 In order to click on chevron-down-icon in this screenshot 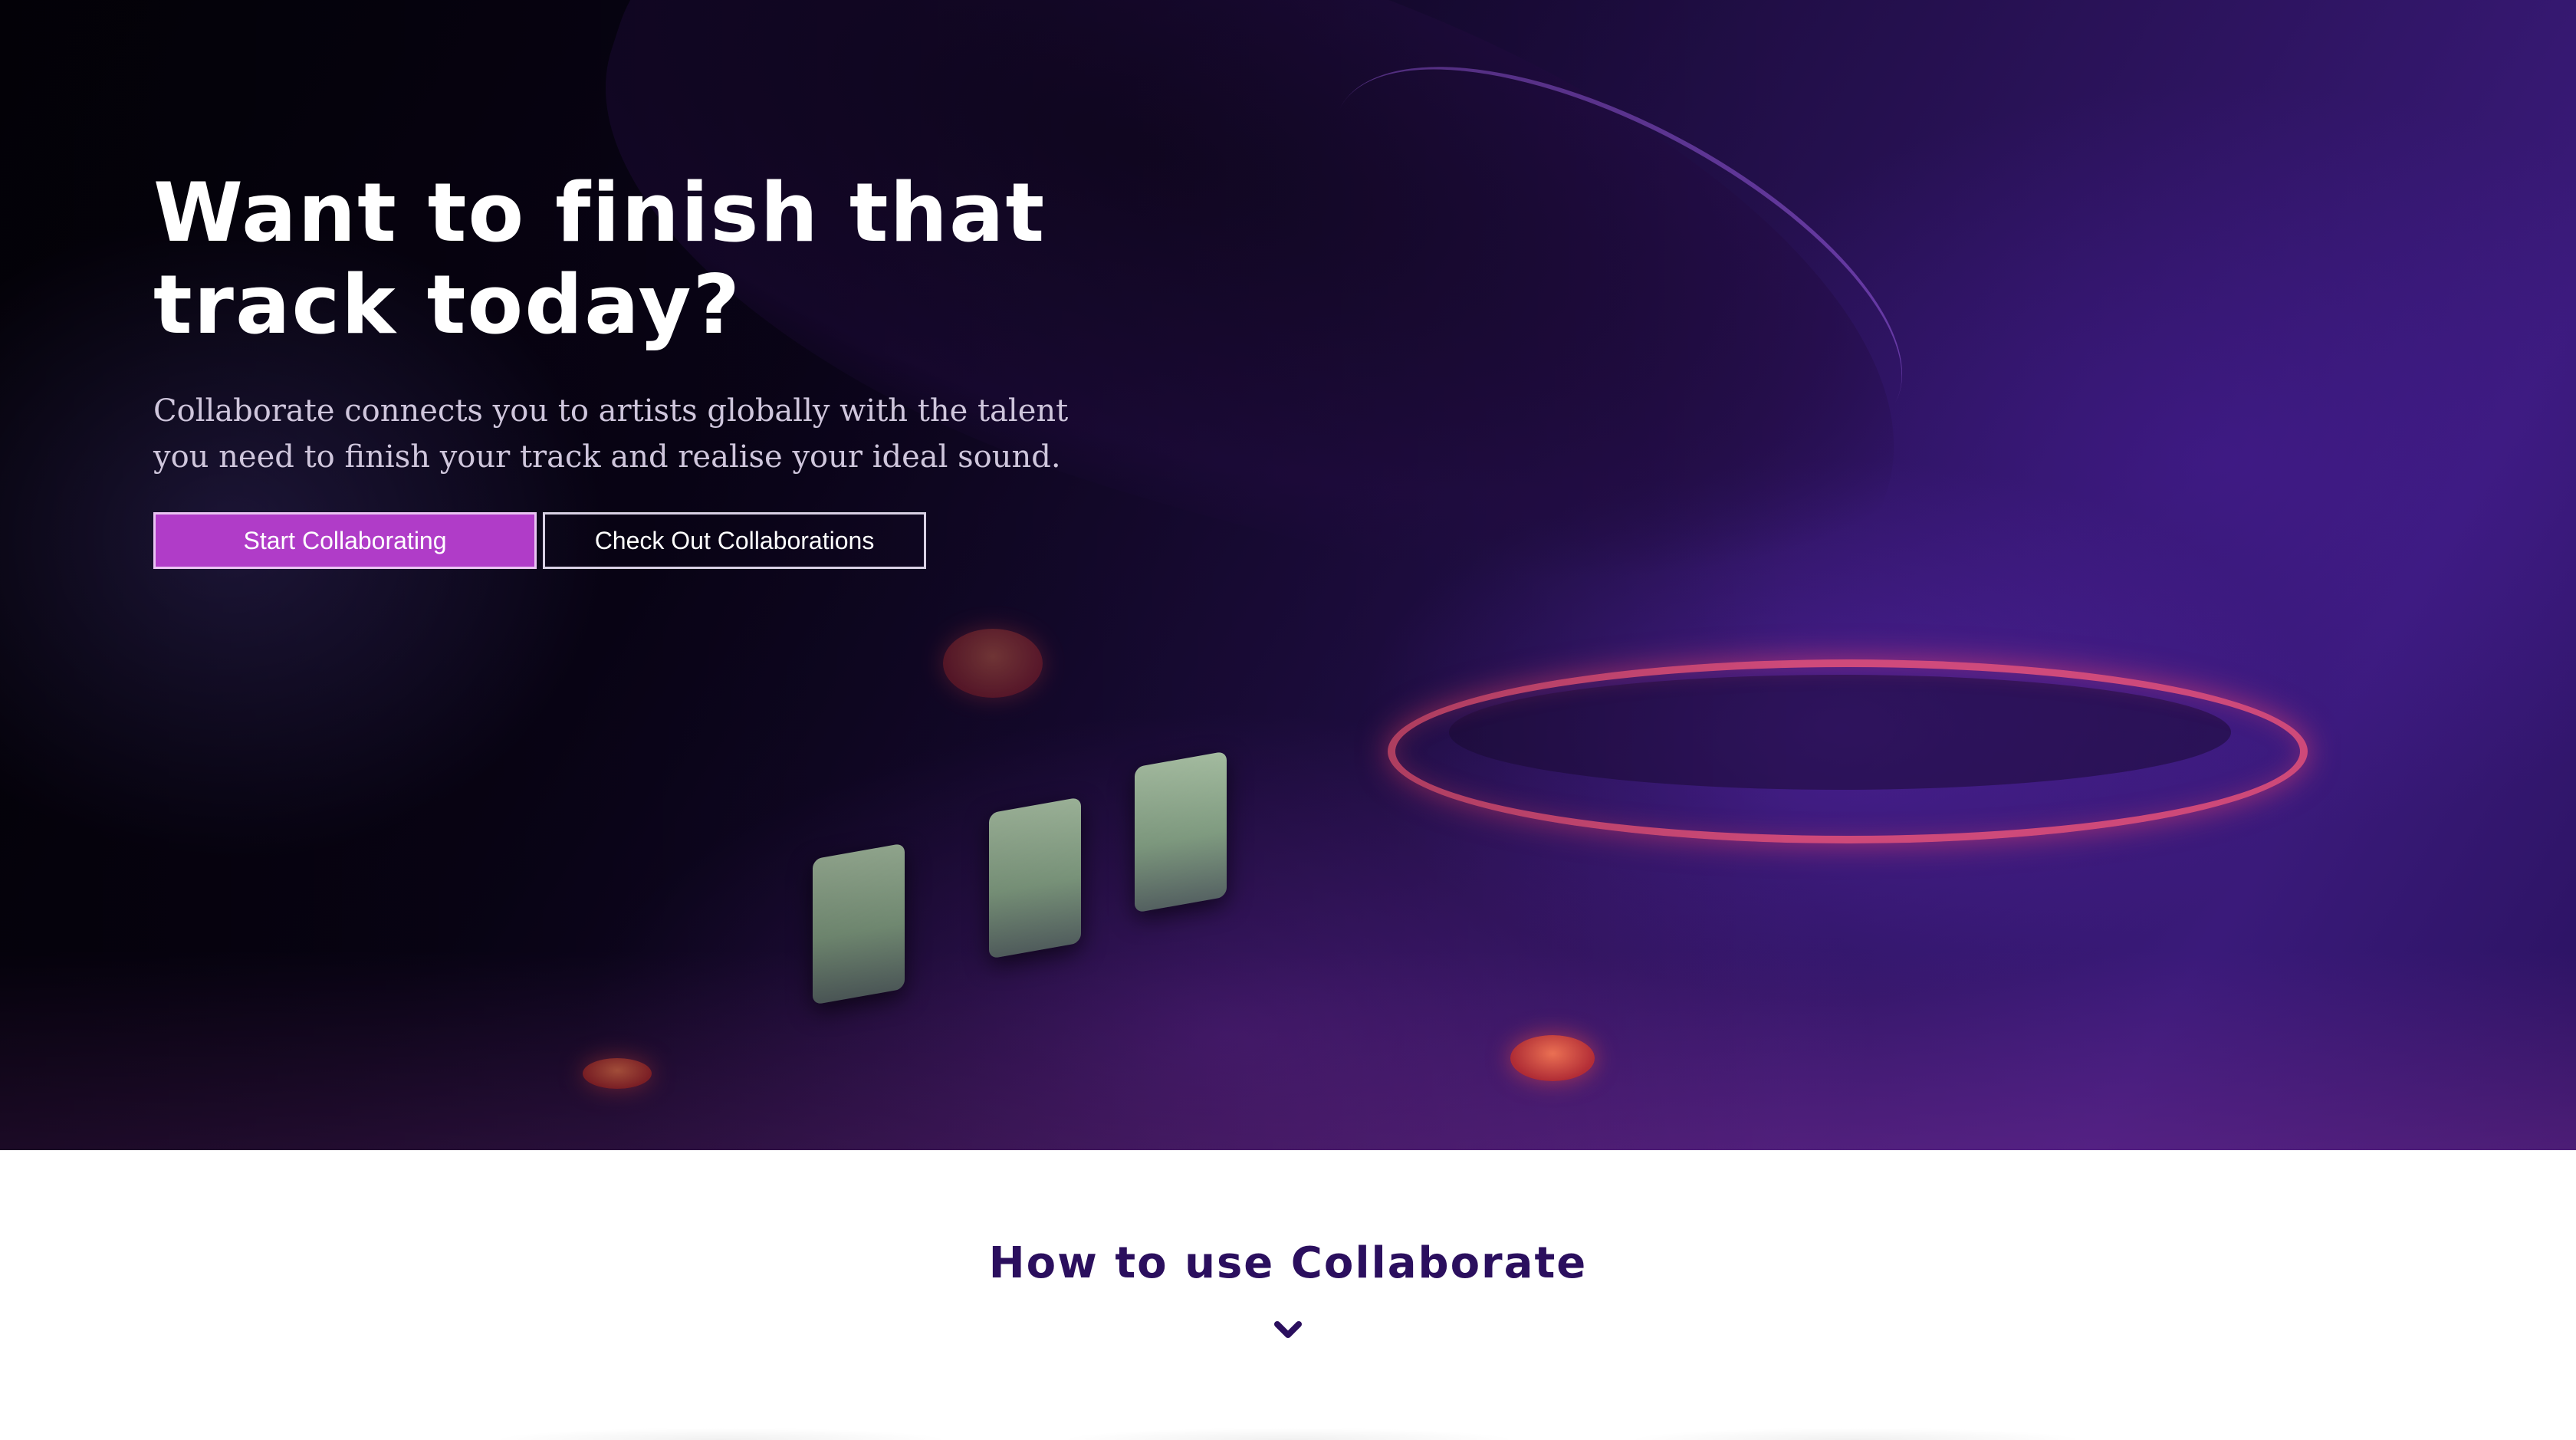, I will do `click(1288, 1330)`.